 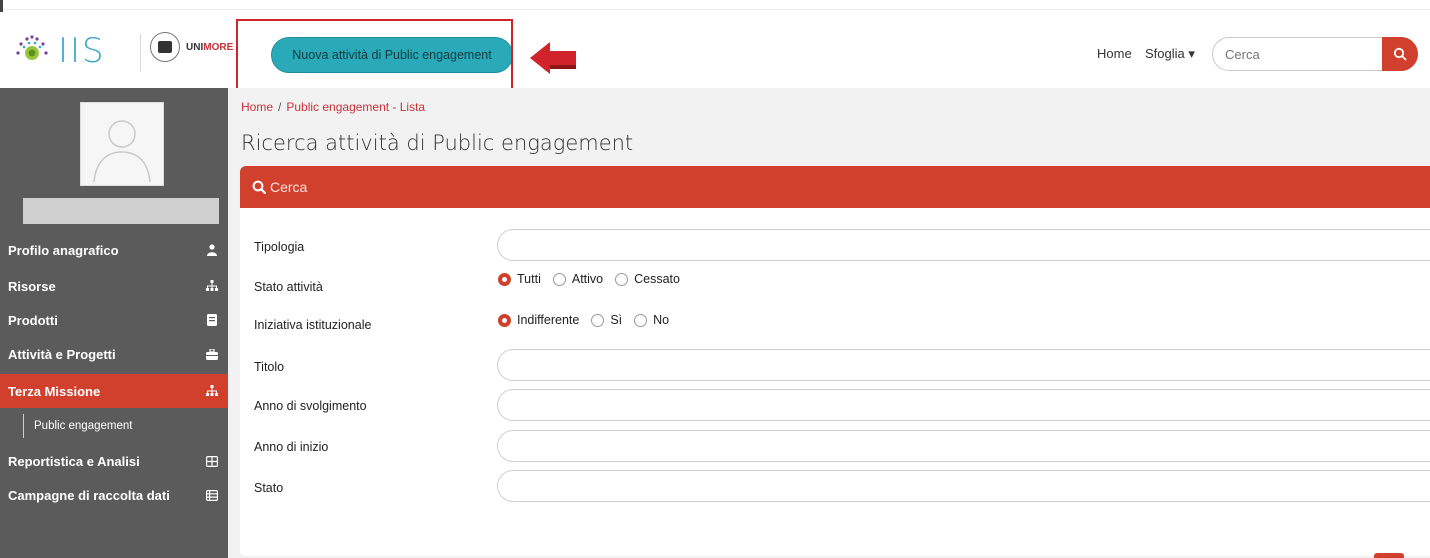 I want to click on sidebar-item-risorse: Risorse, so click(x=114, y=286).